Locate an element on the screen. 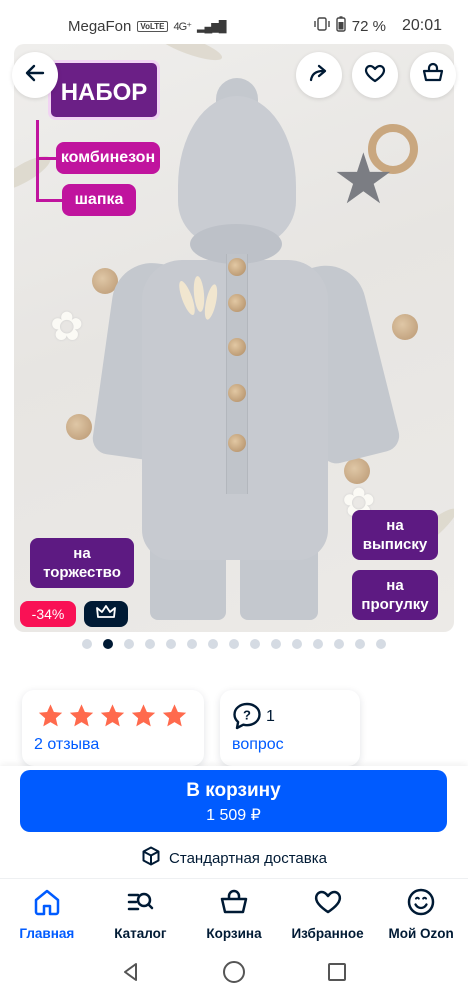 The height and width of the screenshot is (1000, 468). delivery-info: Стандартная доставка is located at coordinates (234, 858).